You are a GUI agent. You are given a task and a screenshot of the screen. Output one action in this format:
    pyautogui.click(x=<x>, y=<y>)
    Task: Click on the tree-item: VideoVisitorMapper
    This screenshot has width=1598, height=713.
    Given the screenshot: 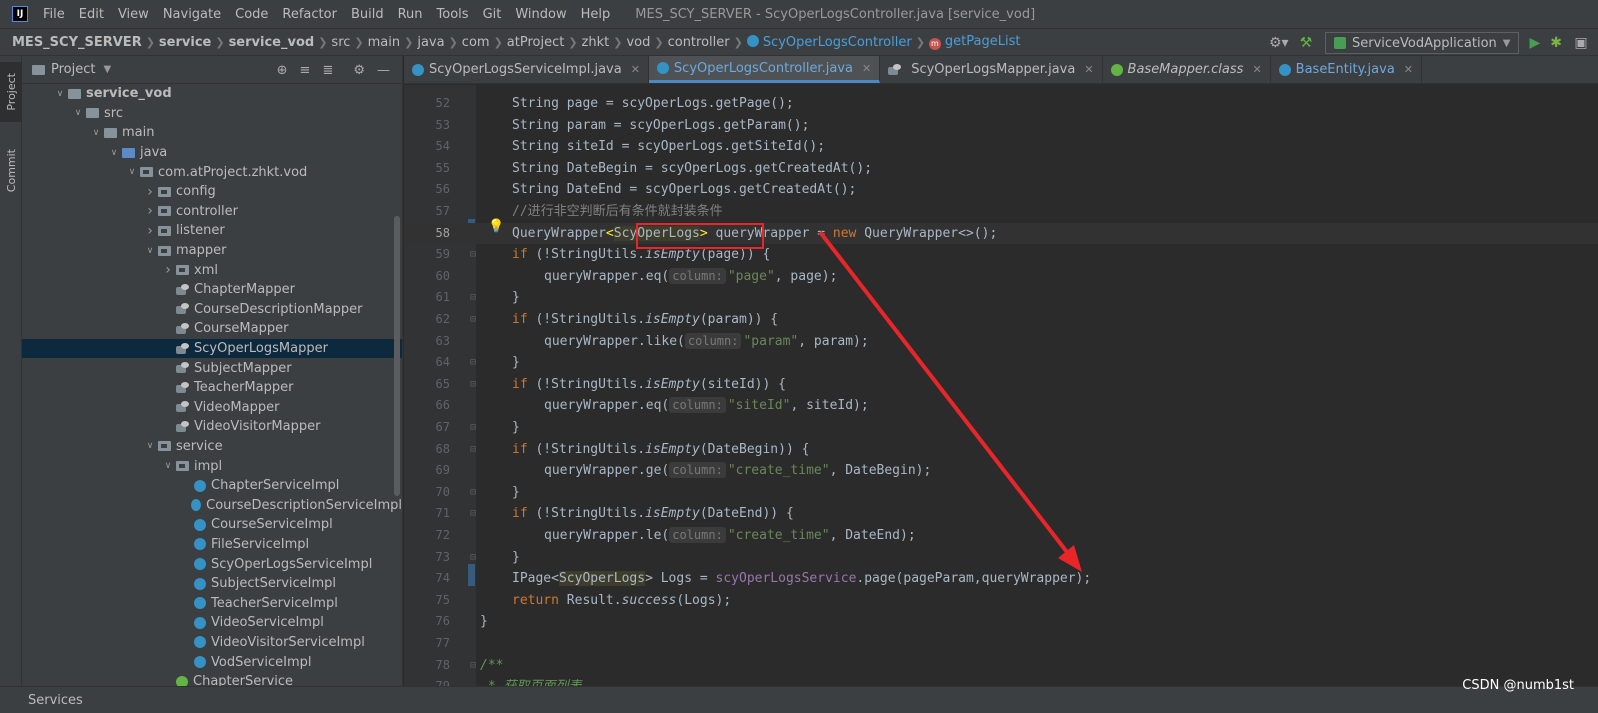 What is the action you would take?
    pyautogui.click(x=212, y=427)
    